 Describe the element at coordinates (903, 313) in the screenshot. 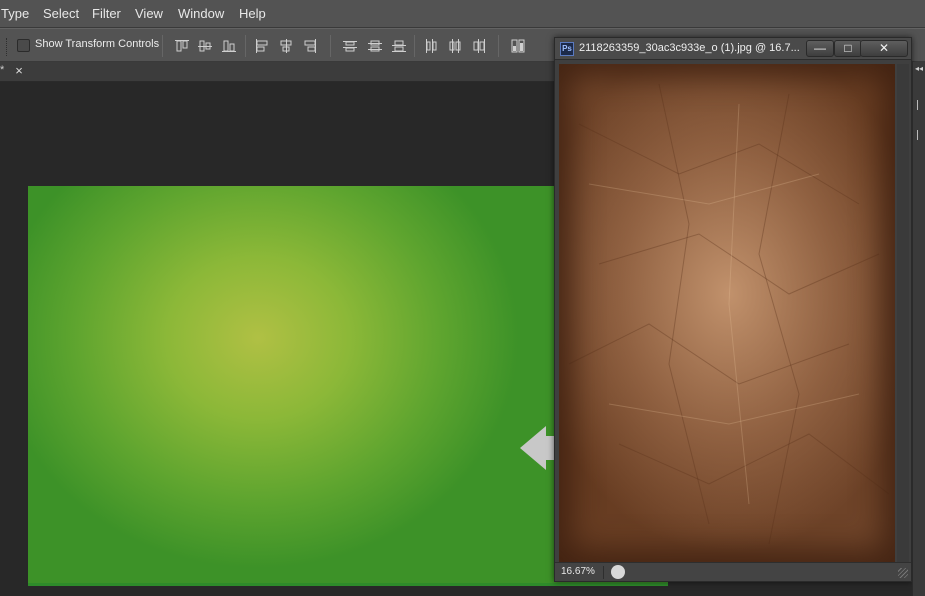

I see `document-scrollbar` at that location.